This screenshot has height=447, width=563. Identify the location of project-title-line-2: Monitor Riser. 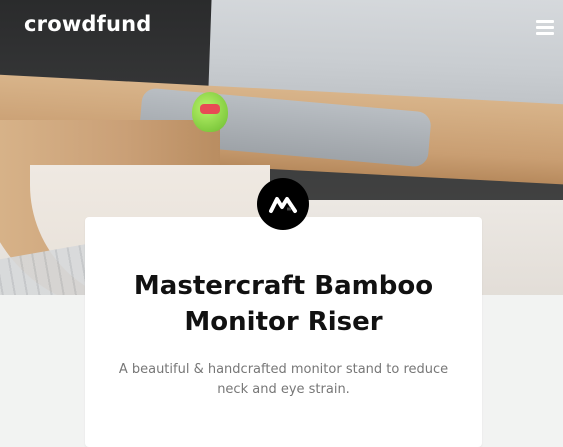
(283, 322).